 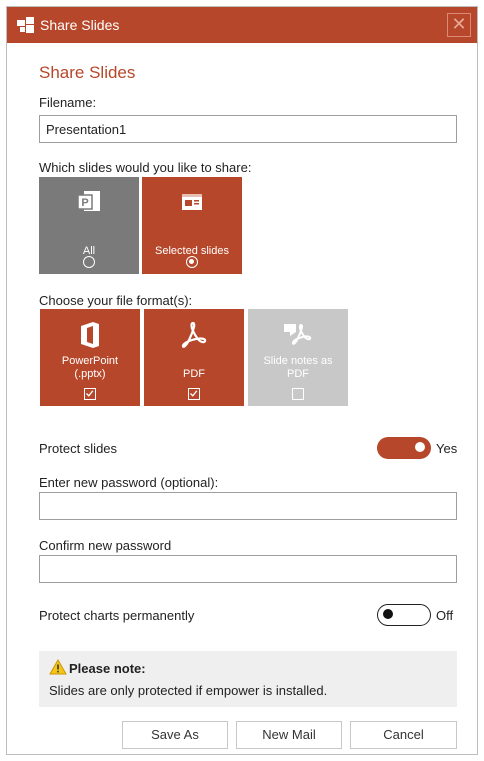 I want to click on close-icon: ✕, so click(x=459, y=24).